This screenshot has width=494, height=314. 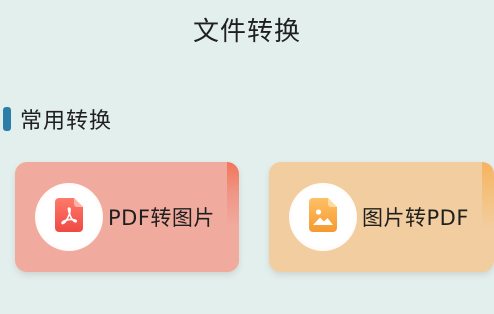 I want to click on card-label: 图片转PDF, so click(x=415, y=218).